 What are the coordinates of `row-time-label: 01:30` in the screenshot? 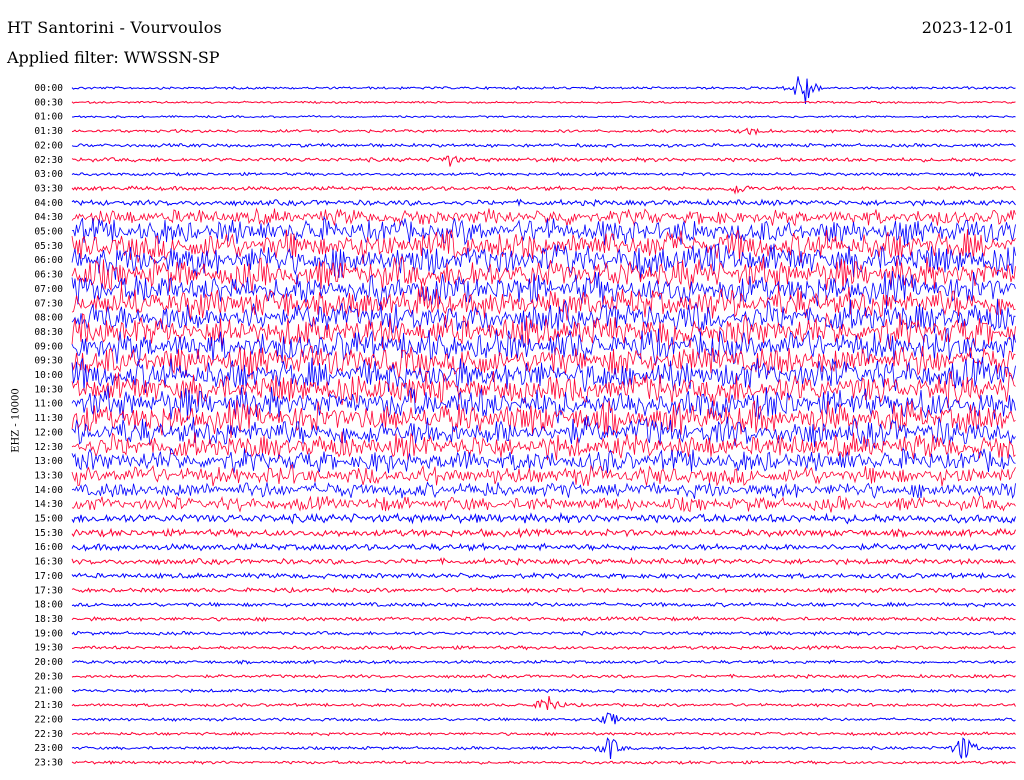 It's located at (48, 131).